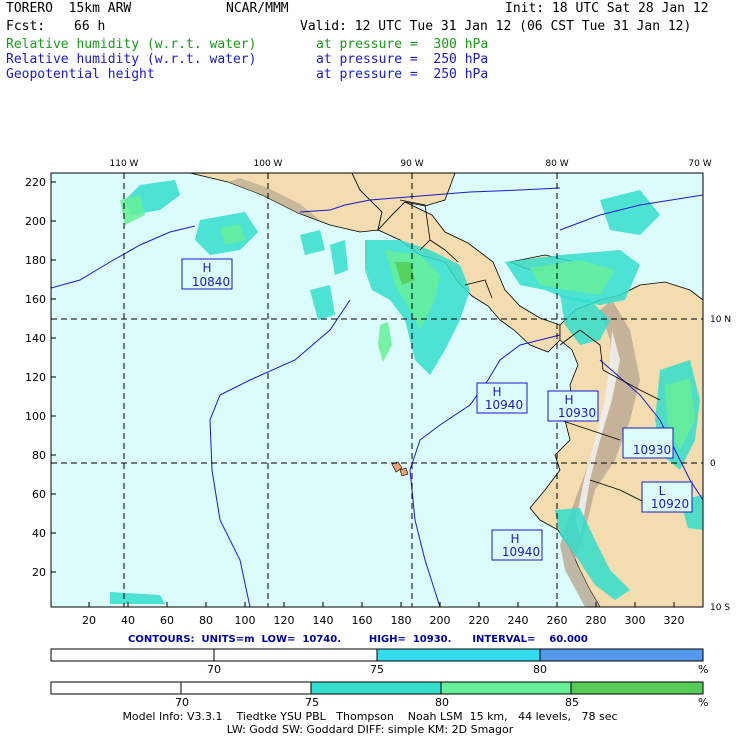  Describe the element at coordinates (662, 491) in the screenshot. I see `svg-text: L` at that location.